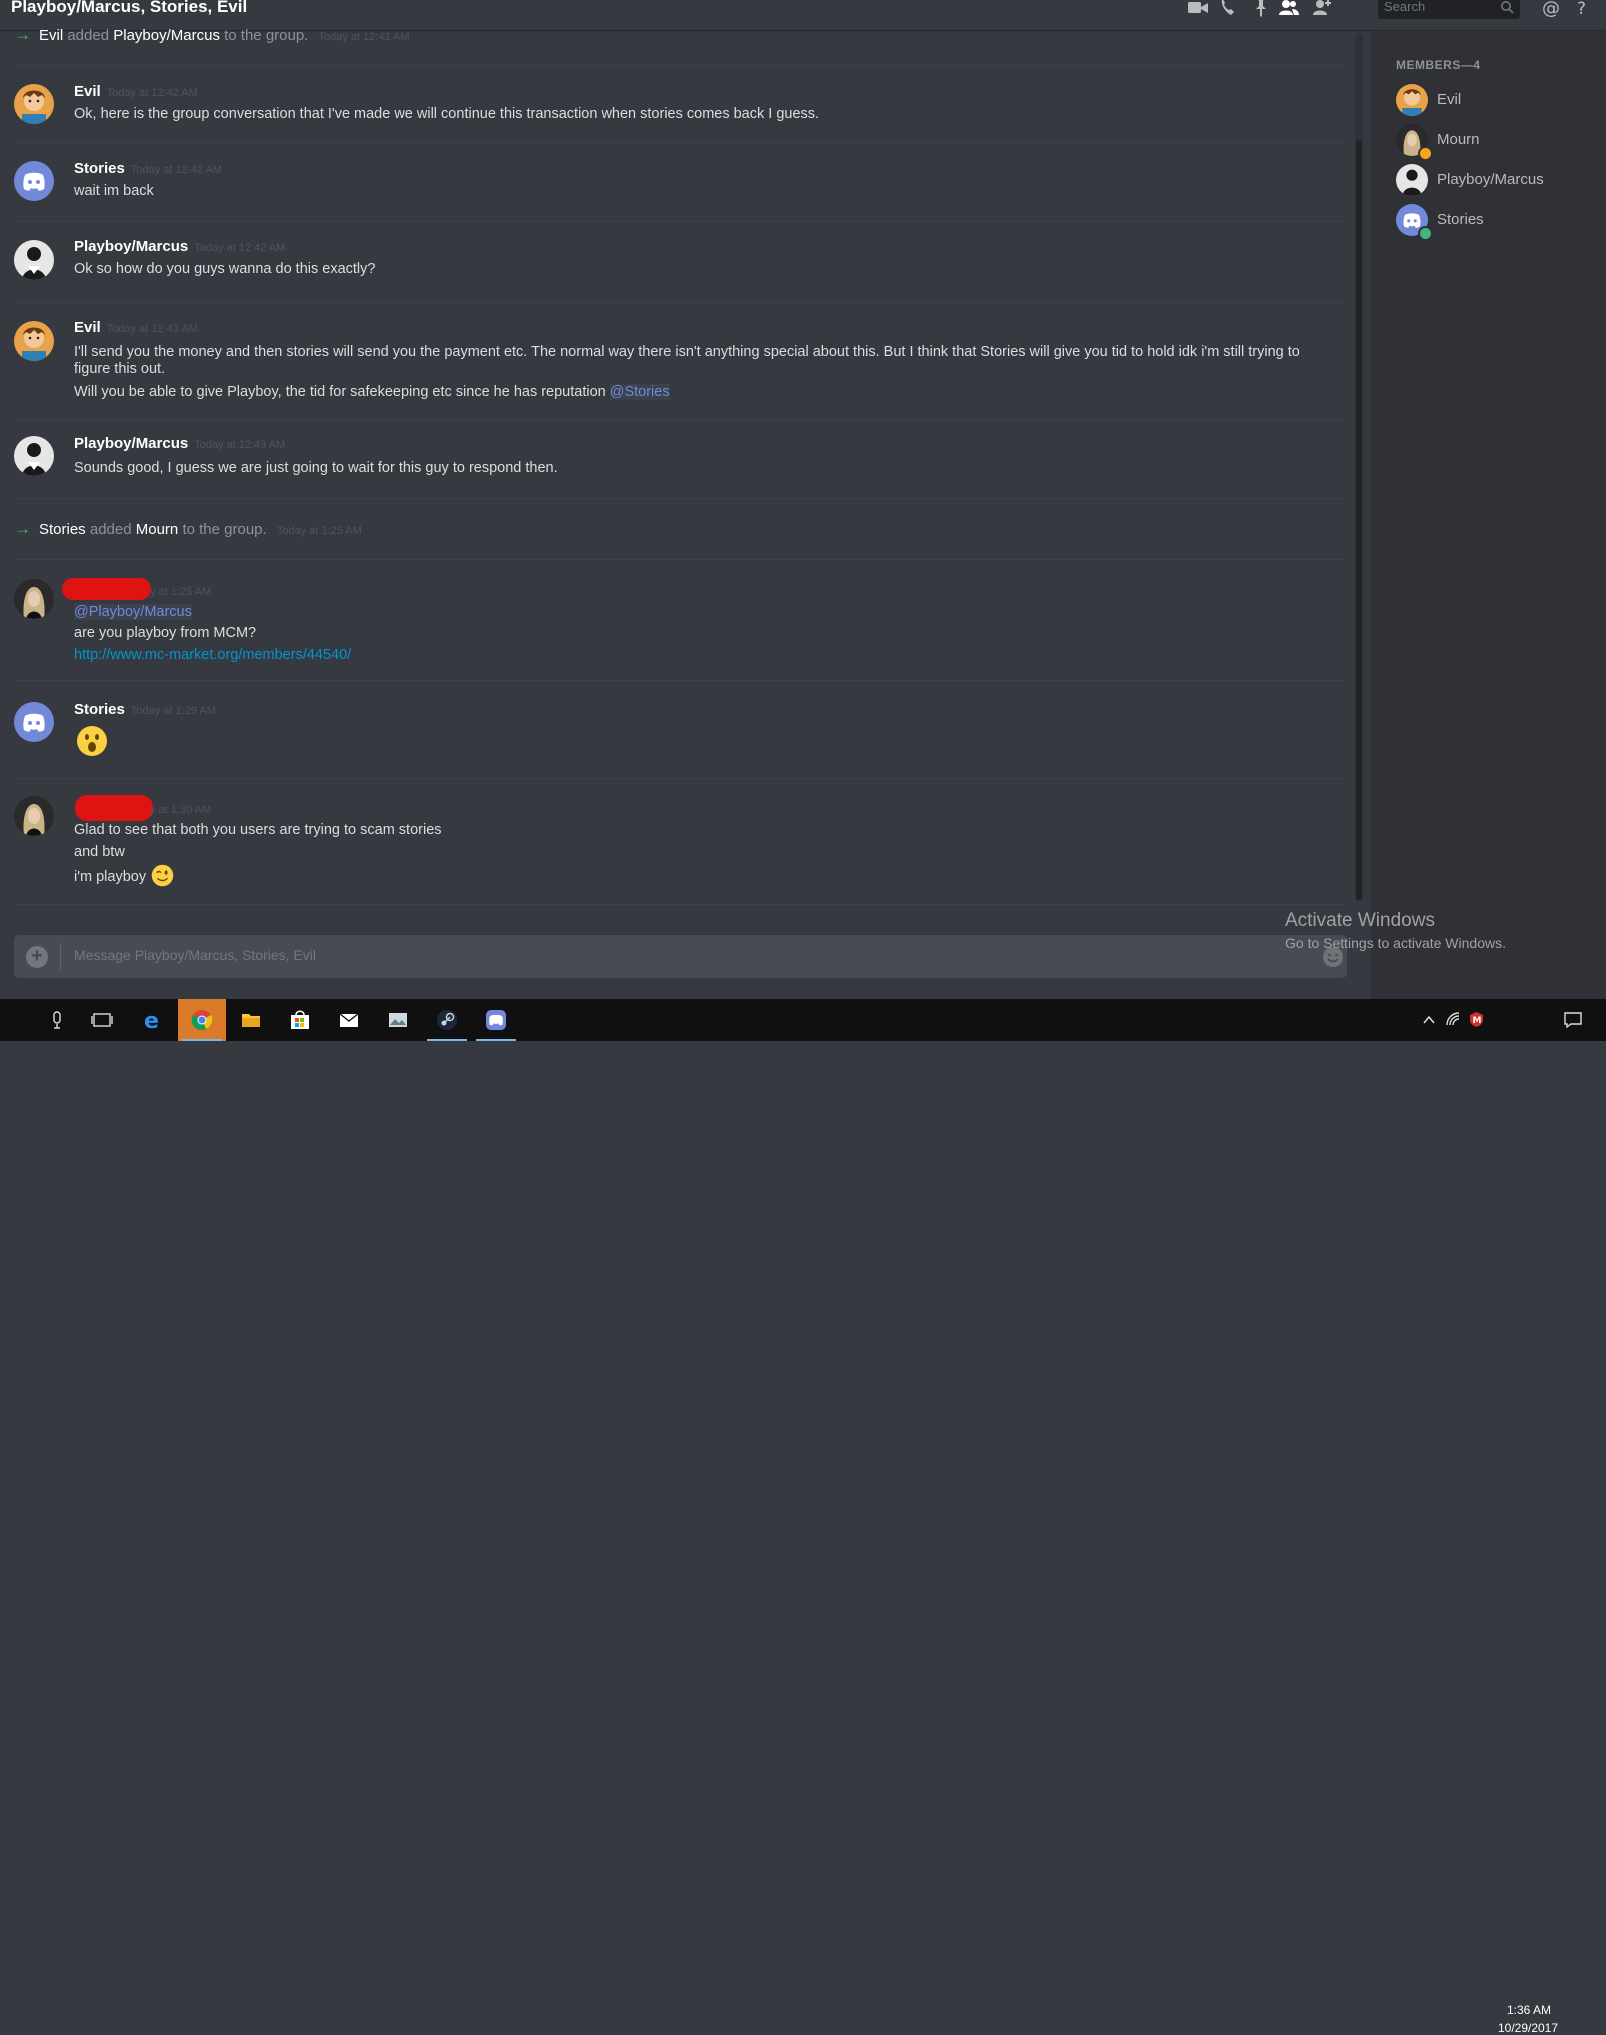  Describe the element at coordinates (145, 709) in the screenshot. I see `message-author: Stories Today at 1:29 AM` at that location.